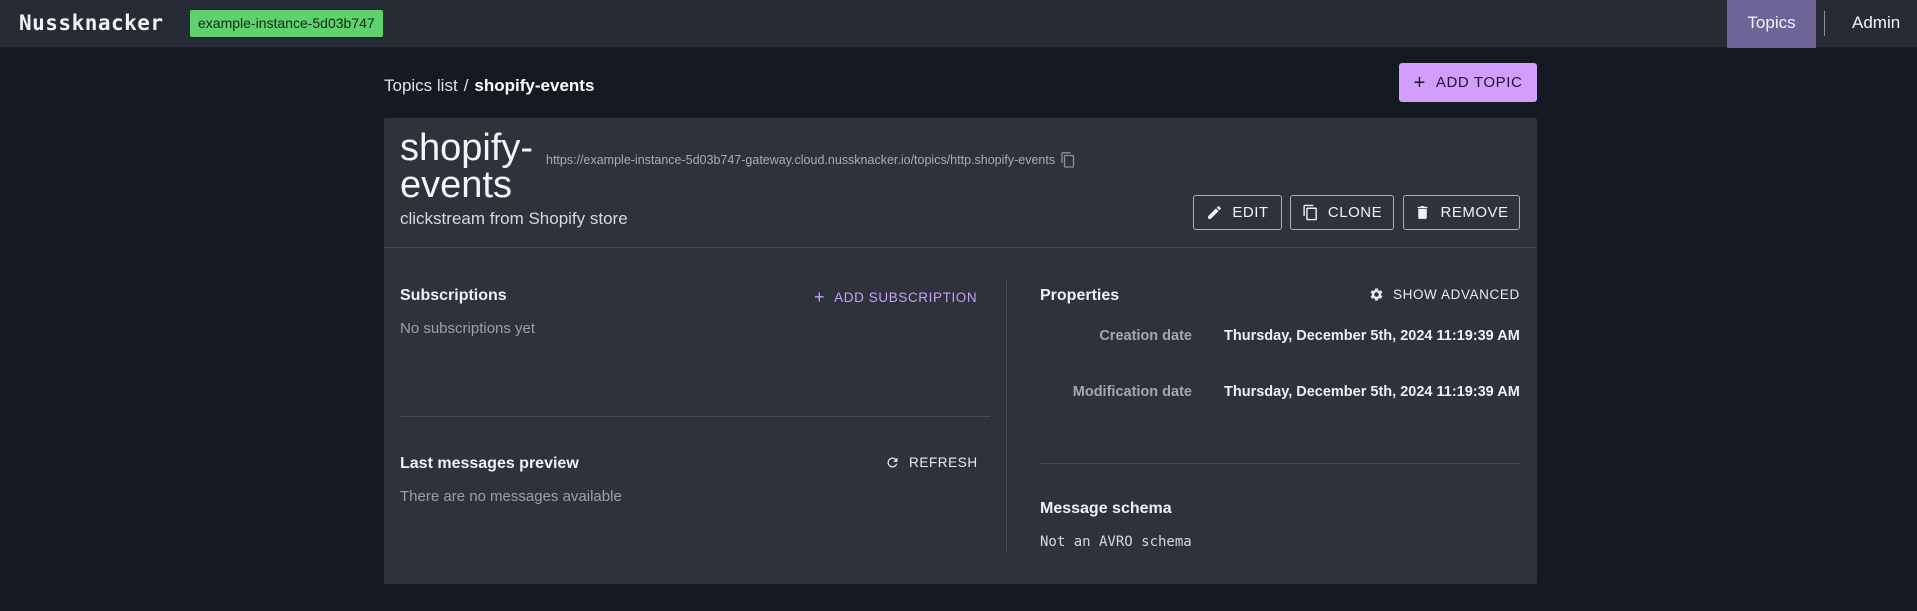 This screenshot has width=1917, height=611. What do you see at coordinates (1355, 212) in the screenshot?
I see `clone-label: CLONE` at bounding box center [1355, 212].